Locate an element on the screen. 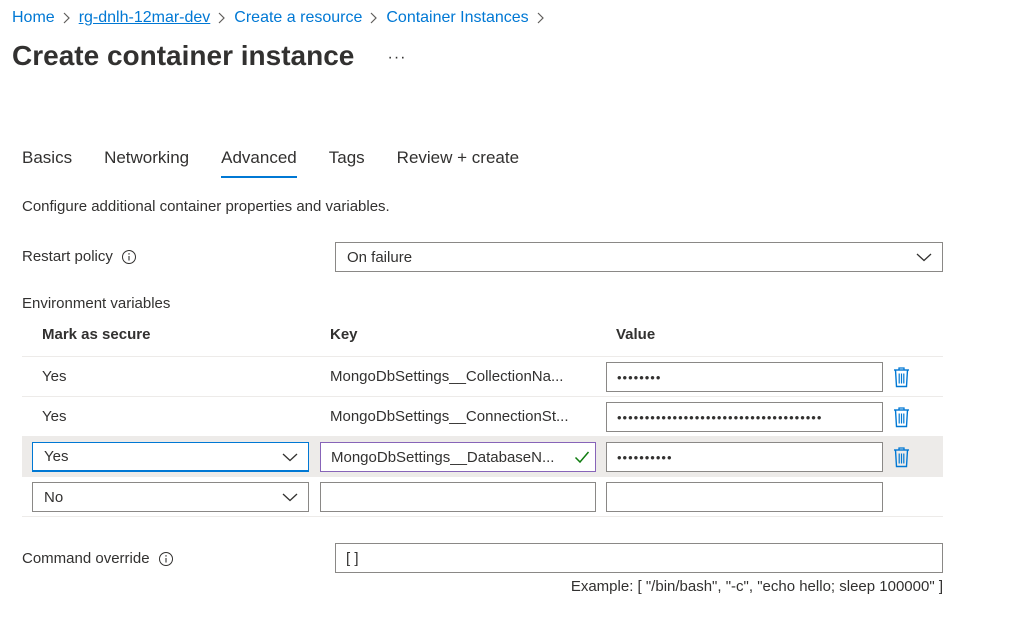  breadcrumb-resource-group: rg-dnlh-12mar-dev is located at coordinates (145, 18).